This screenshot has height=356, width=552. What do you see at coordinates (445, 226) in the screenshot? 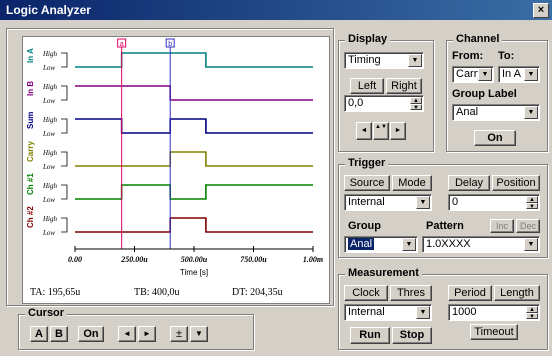
I see `trigger-pattern-title: Pattern` at bounding box center [445, 226].